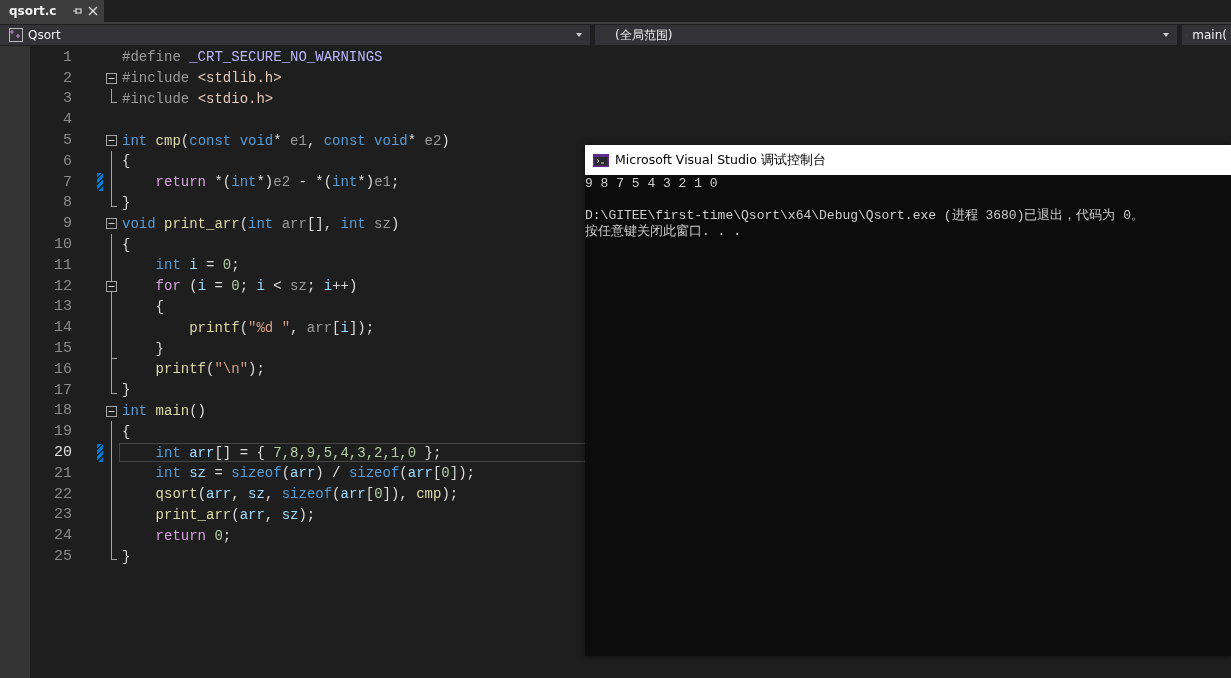 This screenshot has width=1231, height=678. What do you see at coordinates (67, 78) in the screenshot?
I see `line-number: 2` at bounding box center [67, 78].